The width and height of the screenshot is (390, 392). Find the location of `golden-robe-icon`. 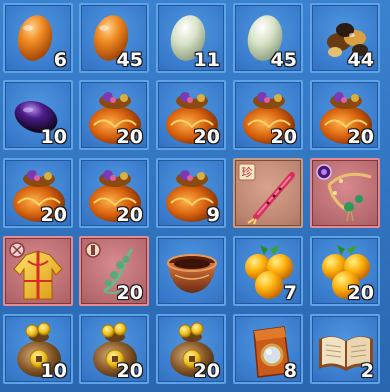

golden-robe-icon is located at coordinates (36, 271).